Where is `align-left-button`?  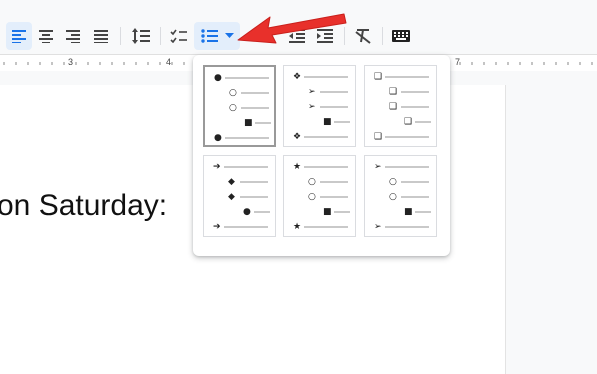
align-left-button is located at coordinates (19, 36).